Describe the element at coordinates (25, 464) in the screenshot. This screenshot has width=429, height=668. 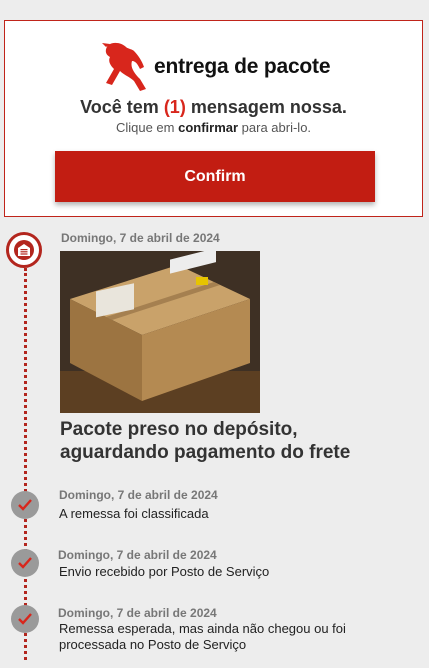
I see `timeline-rail` at that location.